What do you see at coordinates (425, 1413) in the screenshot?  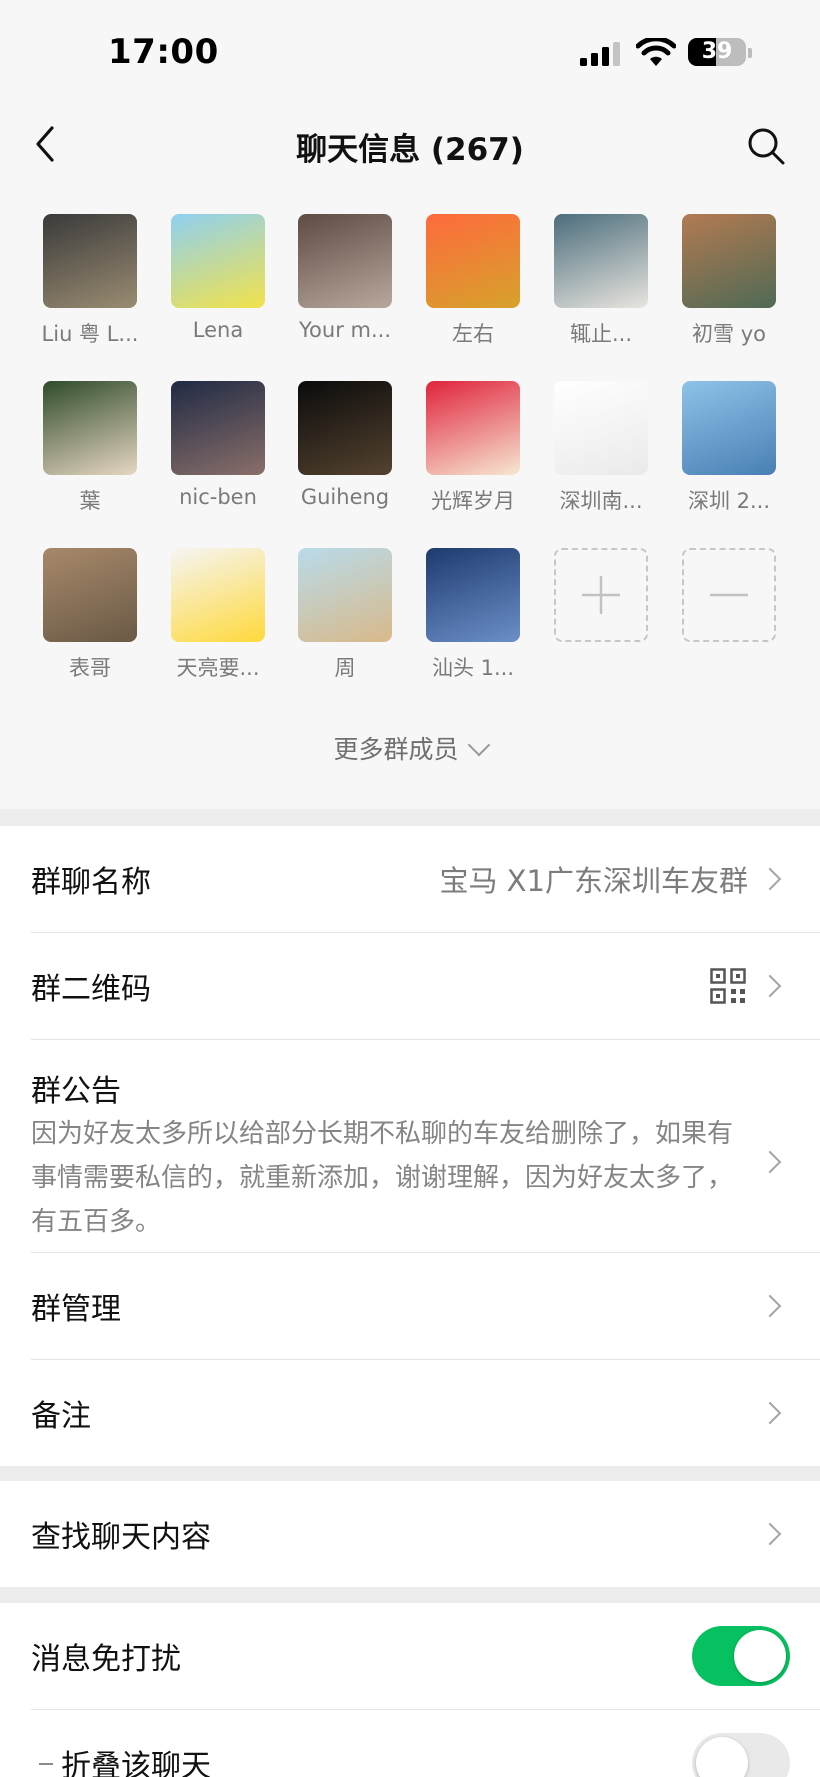 I see `remark-row: 备注` at bounding box center [425, 1413].